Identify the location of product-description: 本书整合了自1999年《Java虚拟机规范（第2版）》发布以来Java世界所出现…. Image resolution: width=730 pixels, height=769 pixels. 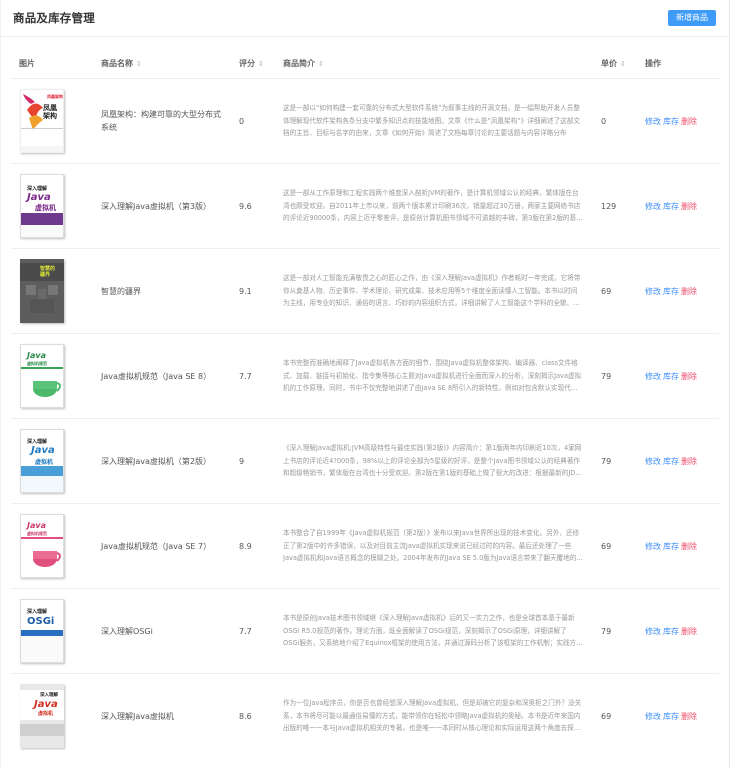
(434, 546).